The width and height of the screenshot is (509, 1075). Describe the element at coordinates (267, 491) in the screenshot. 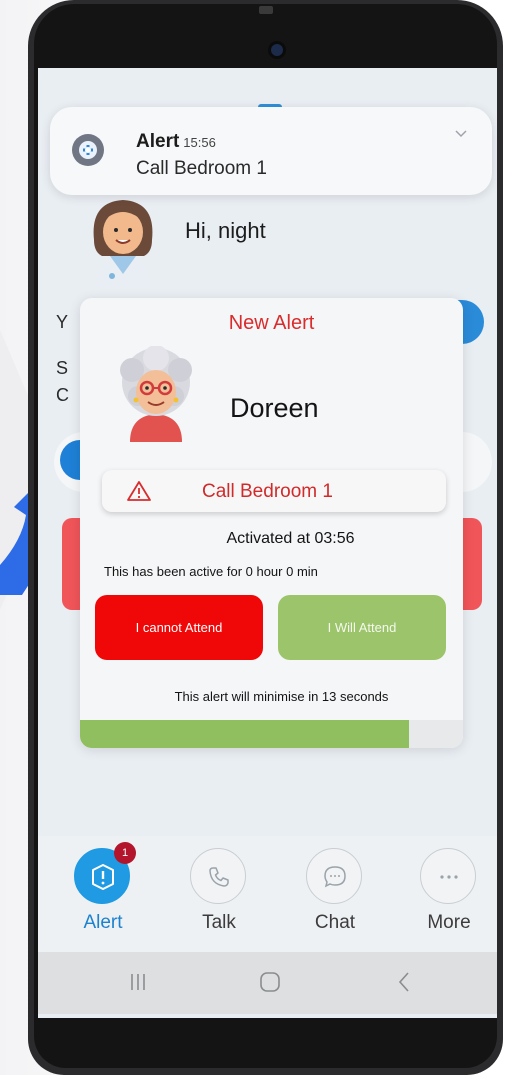

I see `alert-type-text: Call Bedroom 1` at that location.